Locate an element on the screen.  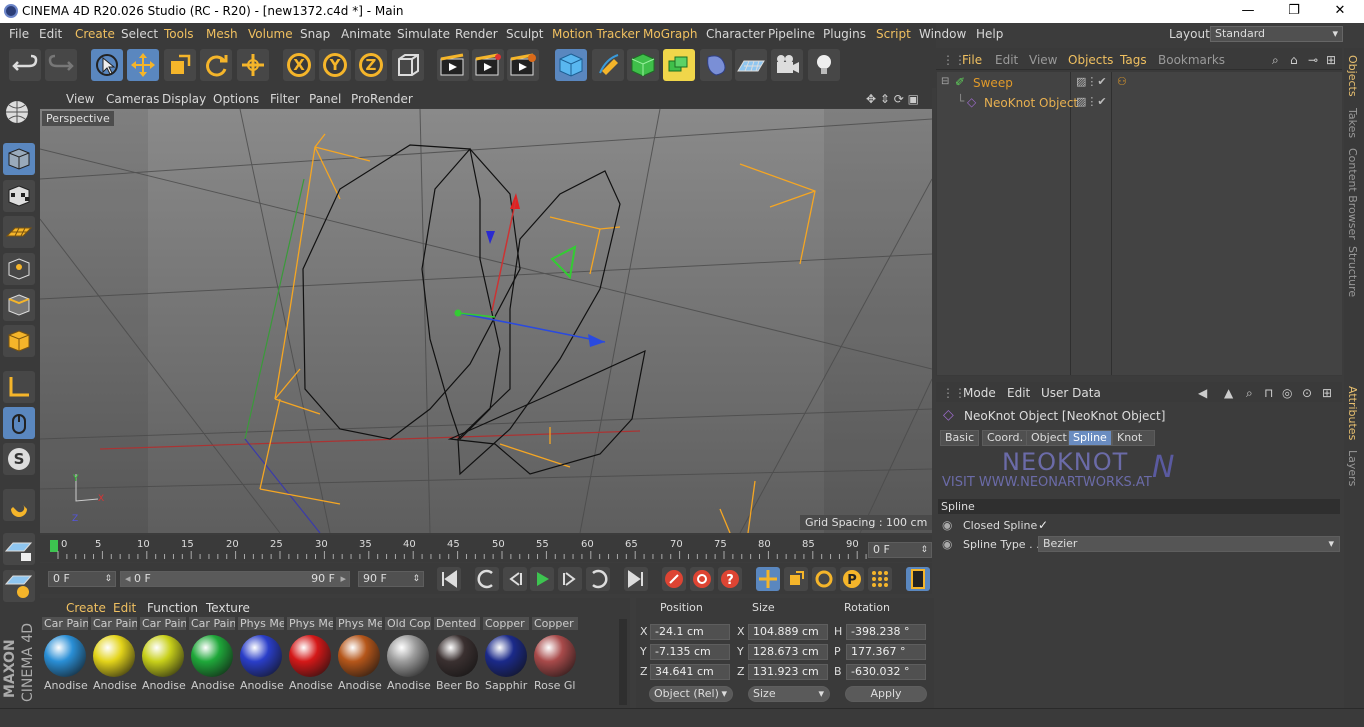
viewport-menu-options: Options is located at coordinates (236, 99).